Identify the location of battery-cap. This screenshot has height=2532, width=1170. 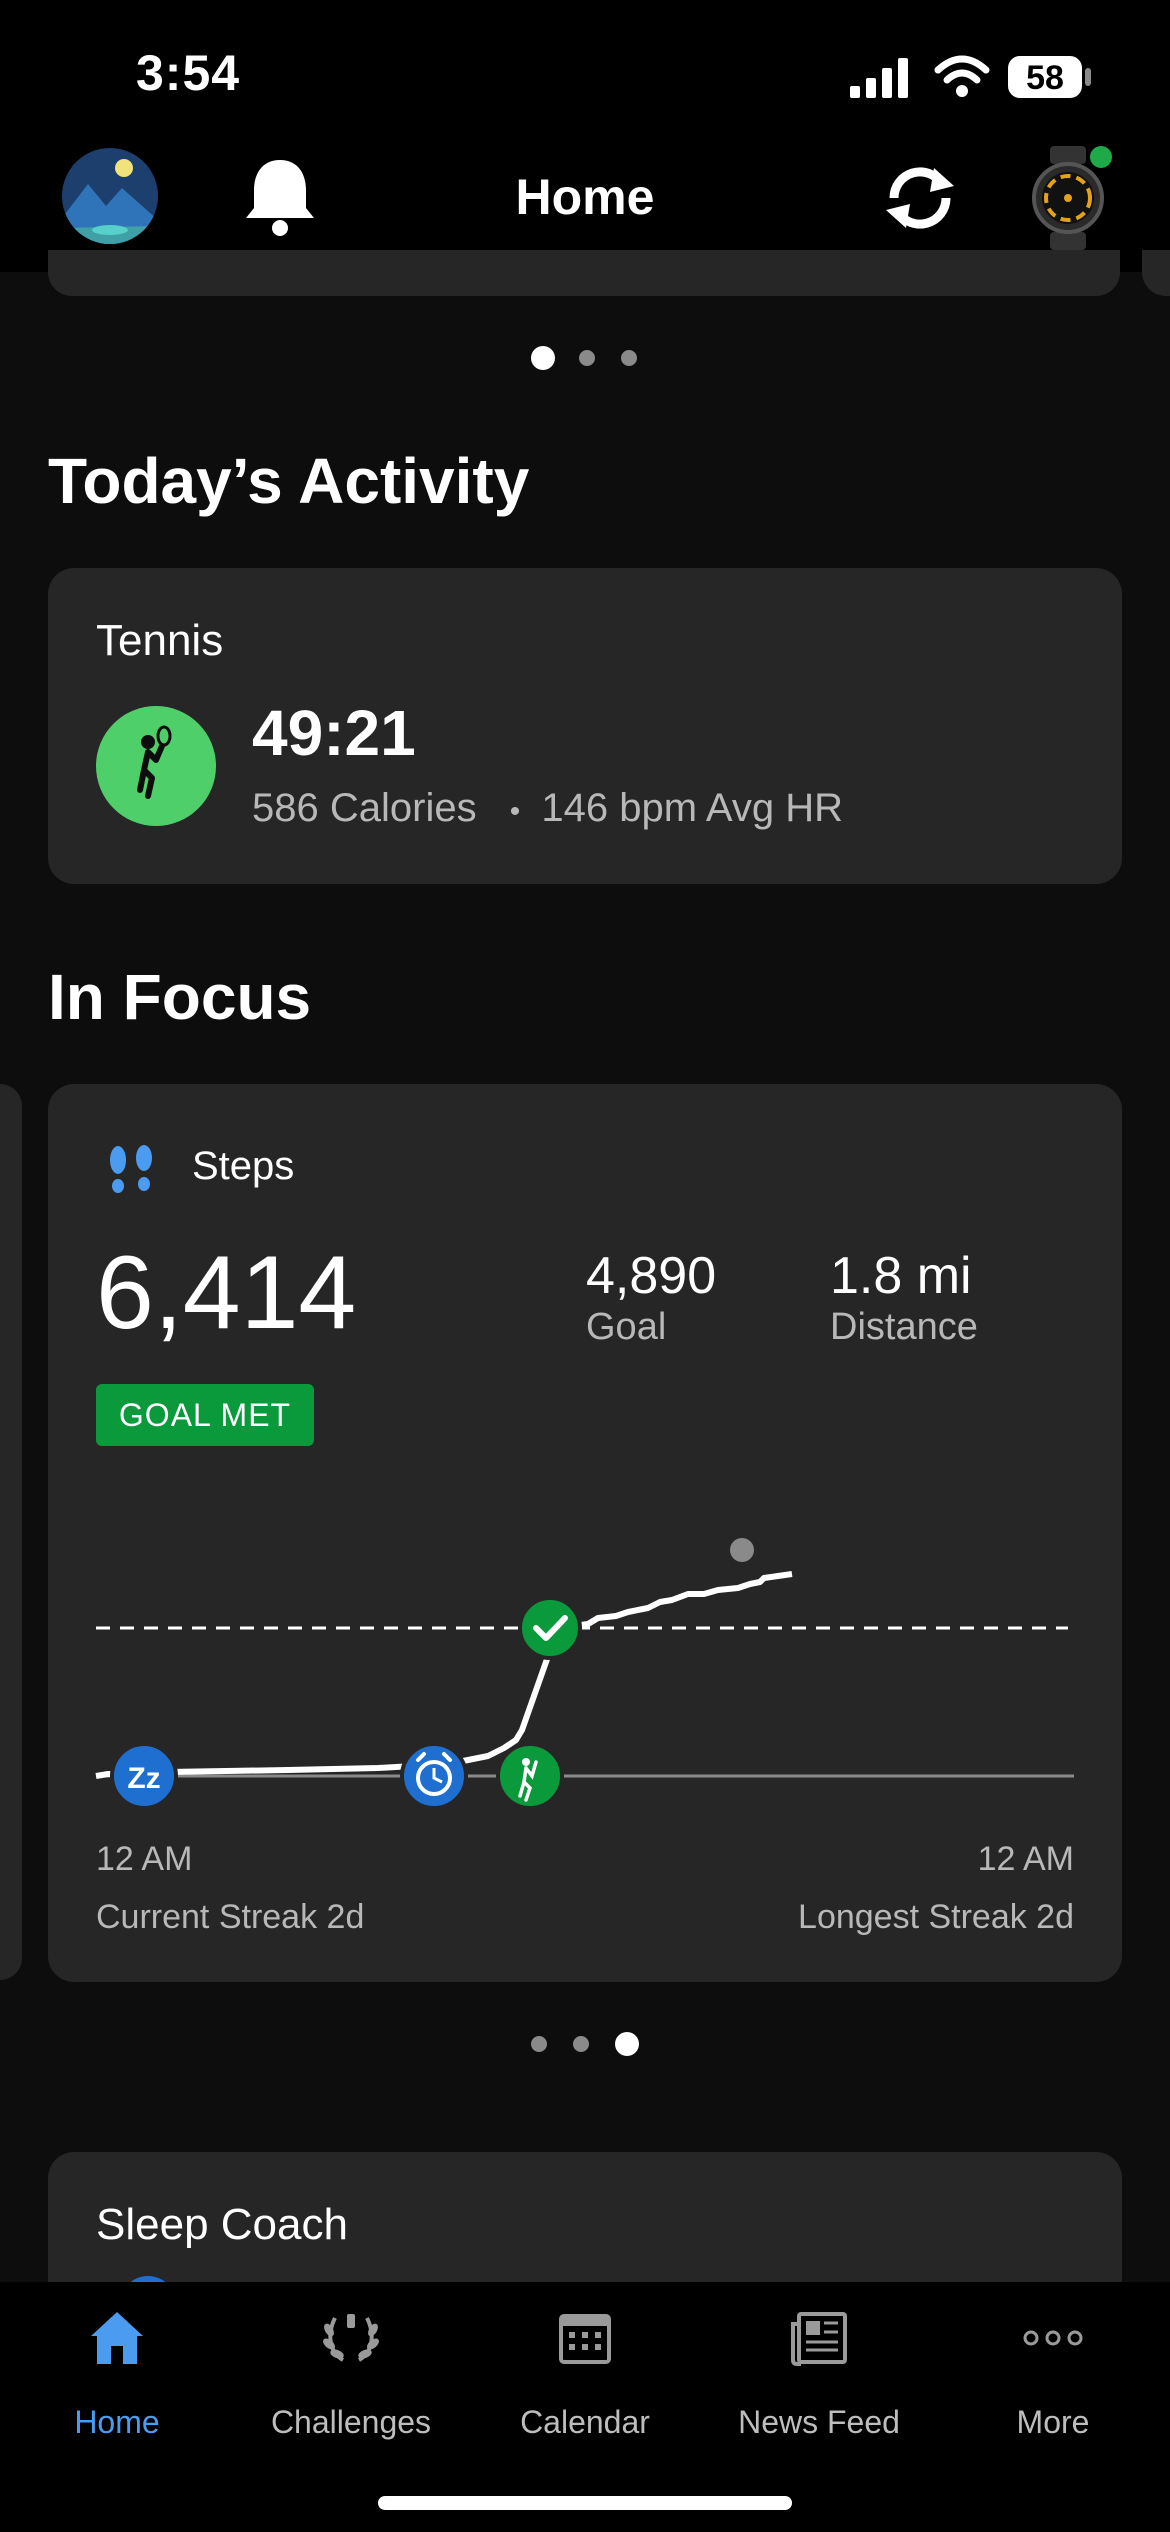
(1088, 77).